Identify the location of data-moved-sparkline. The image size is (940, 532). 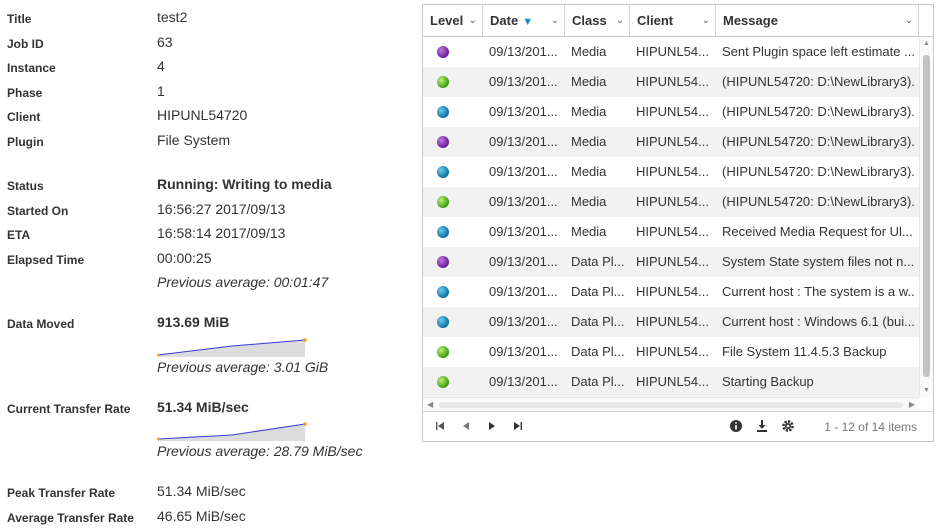
(232, 347).